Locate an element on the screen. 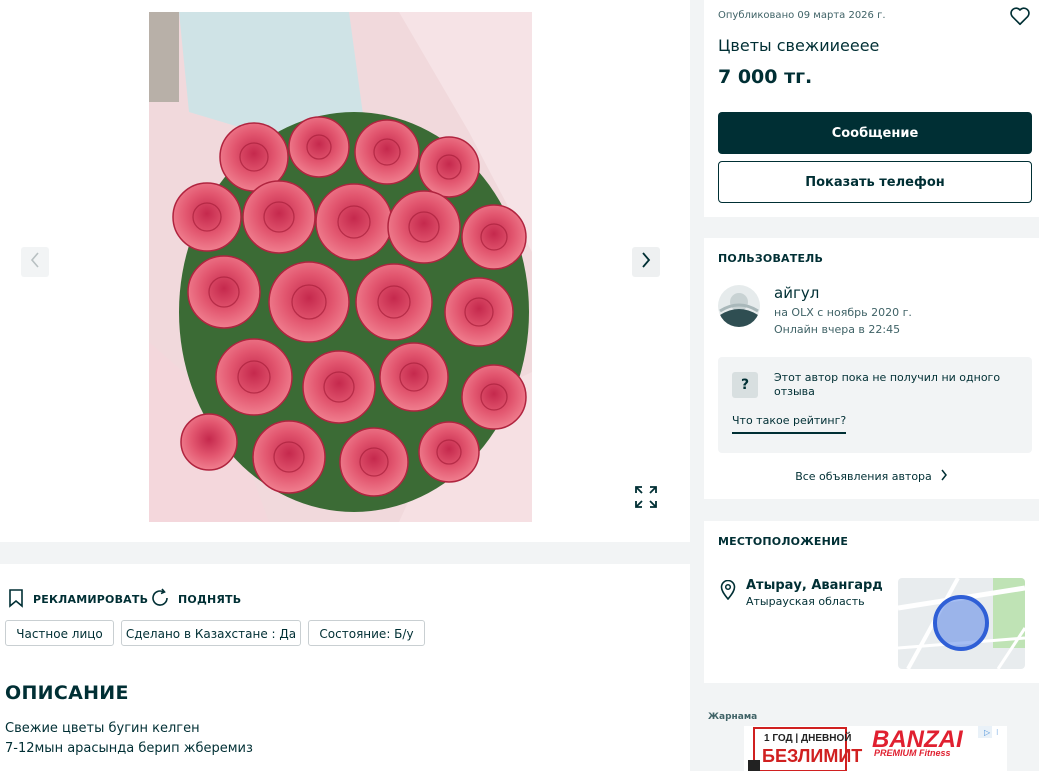  expand-photo-button is located at coordinates (646, 499).